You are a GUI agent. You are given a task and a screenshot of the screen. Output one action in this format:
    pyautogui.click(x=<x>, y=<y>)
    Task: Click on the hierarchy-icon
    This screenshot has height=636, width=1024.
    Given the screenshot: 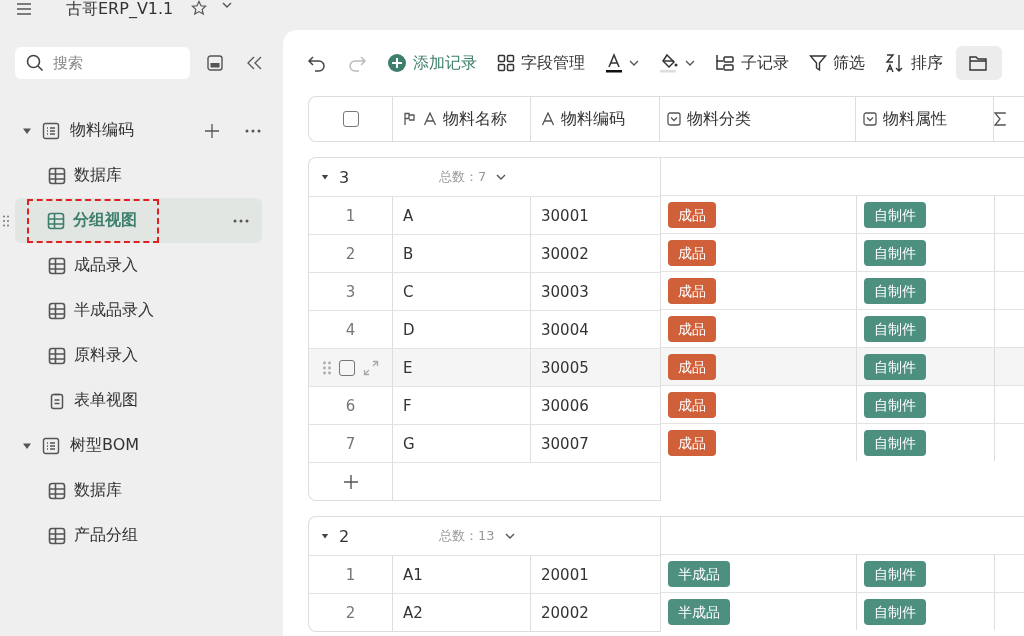 What is the action you would take?
    pyautogui.click(x=725, y=63)
    